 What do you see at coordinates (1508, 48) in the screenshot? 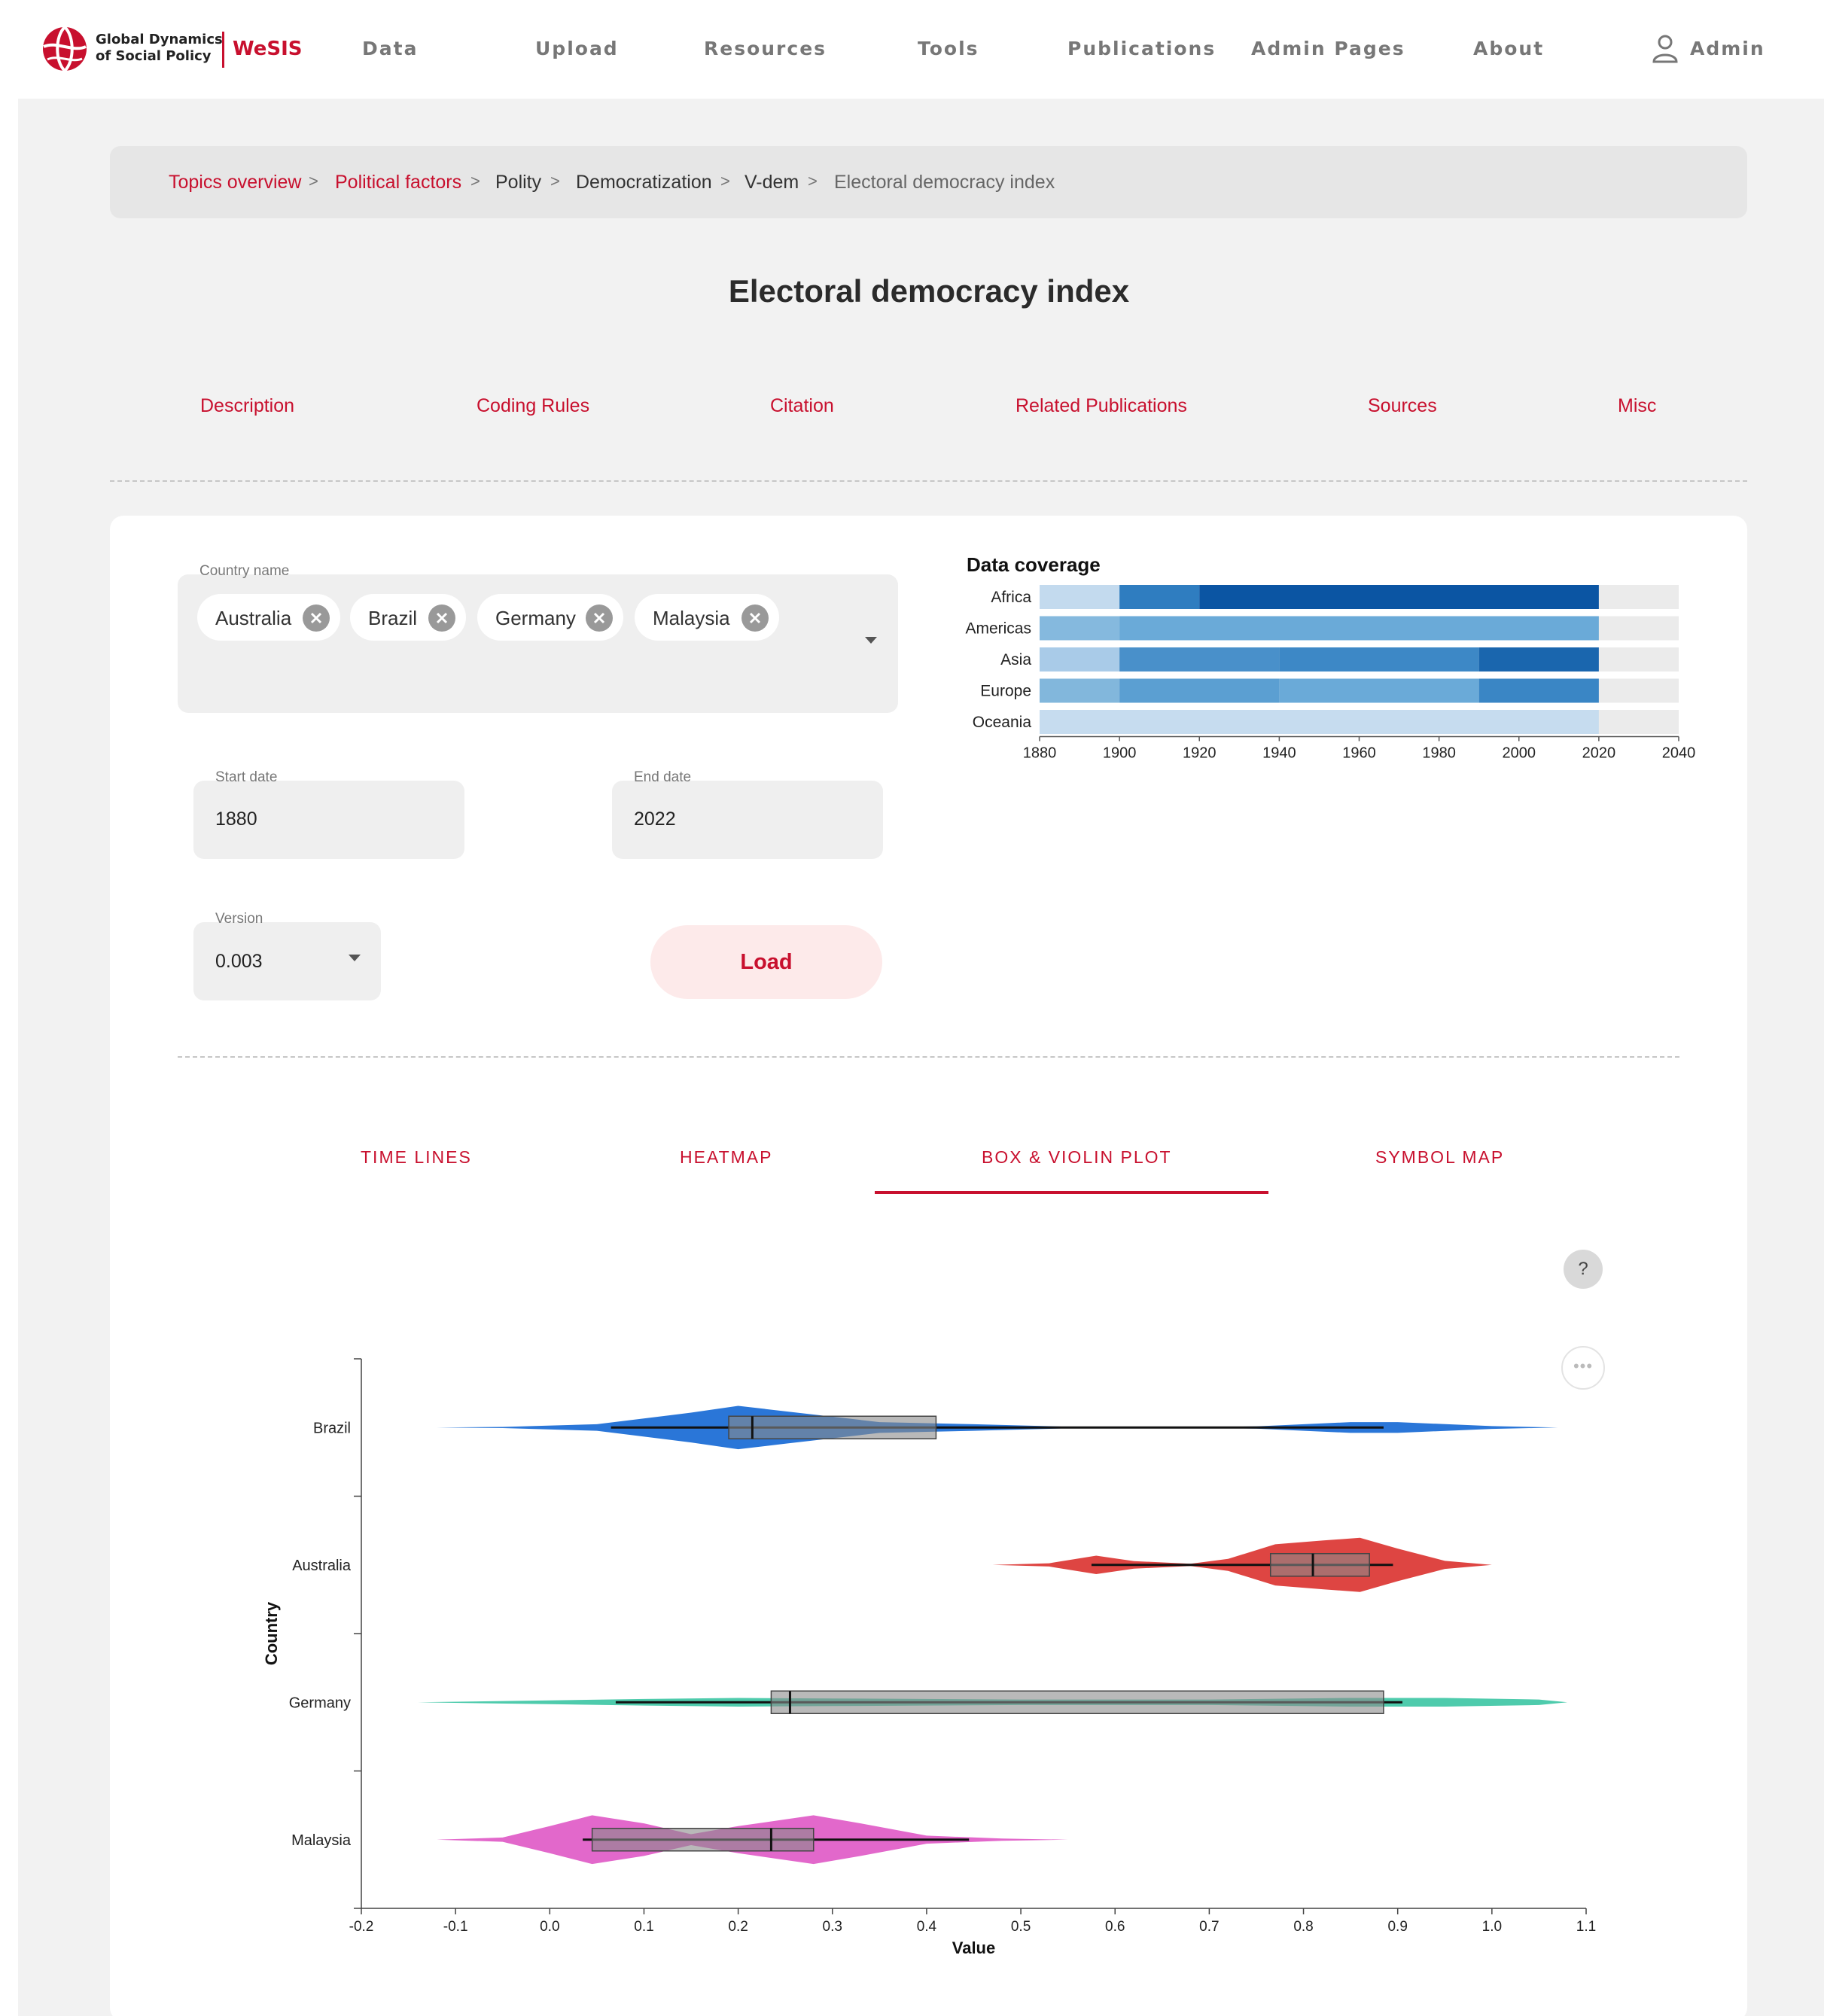
I see `nav-about: About` at bounding box center [1508, 48].